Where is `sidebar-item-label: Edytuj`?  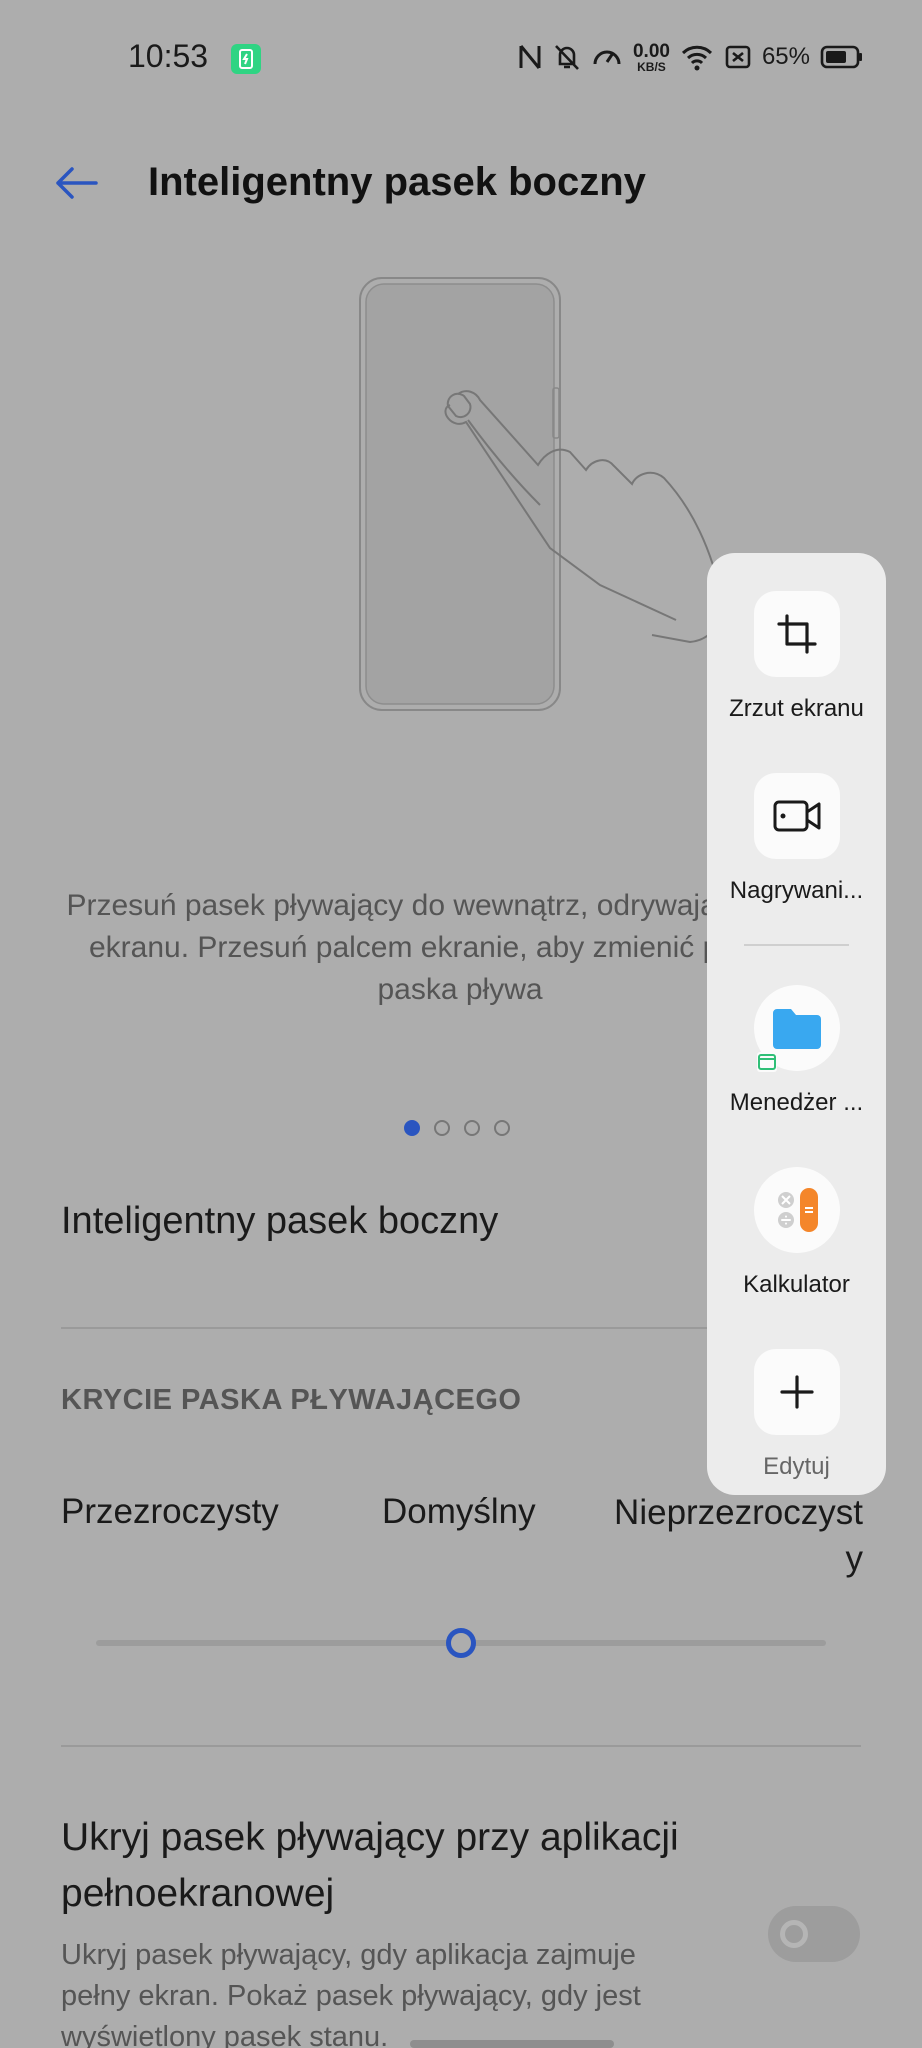 sidebar-item-label: Edytuj is located at coordinates (796, 1466).